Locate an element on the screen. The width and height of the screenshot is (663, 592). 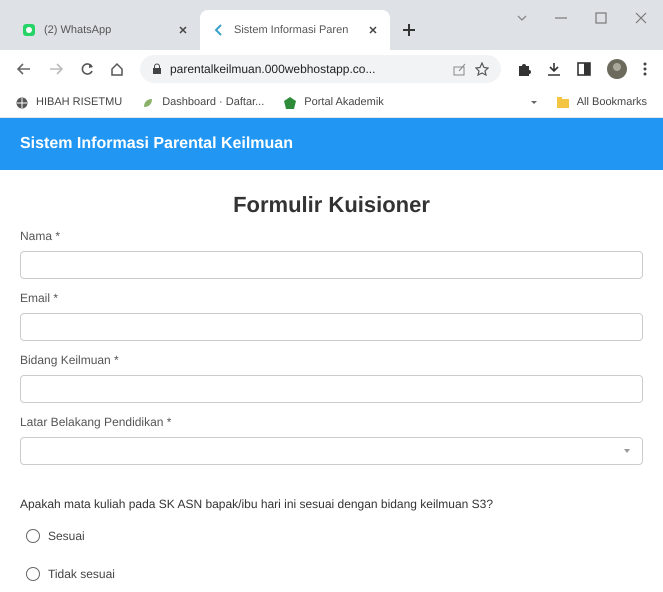
chat-icon is located at coordinates (29, 30).